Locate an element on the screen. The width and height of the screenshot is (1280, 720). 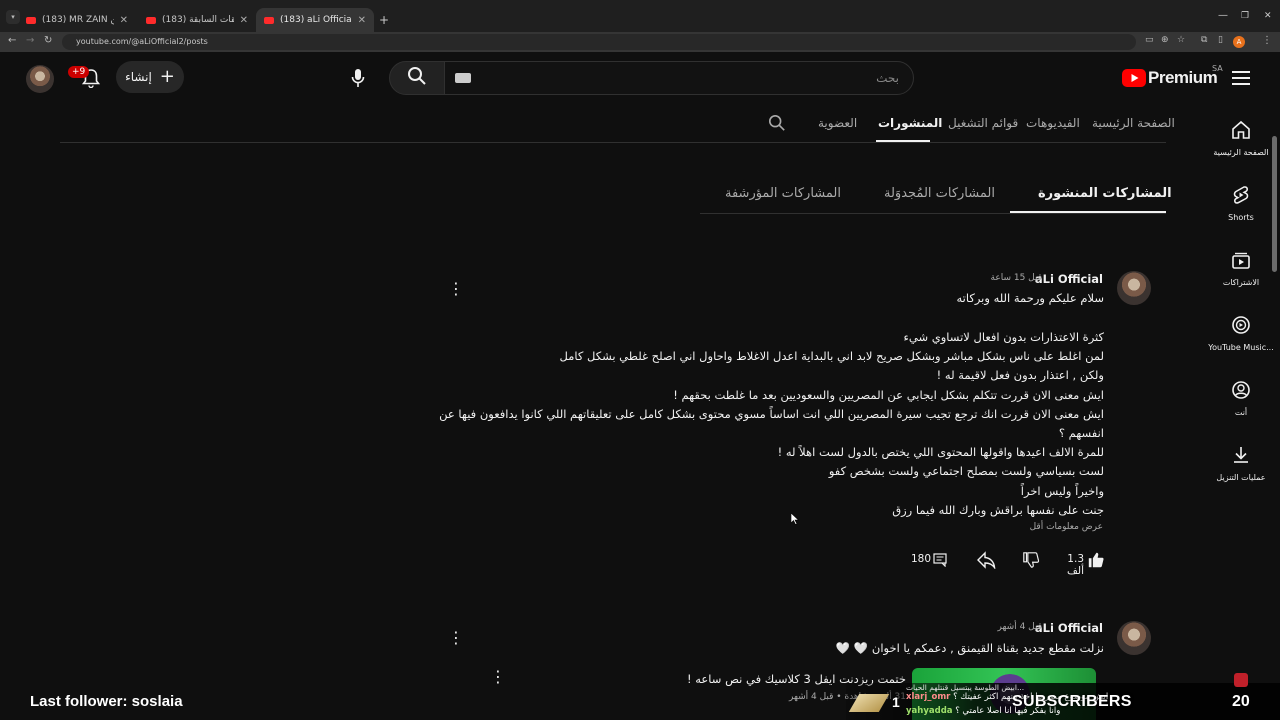
sidebar-label: الاشتراكات is located at coordinates (1241, 282).